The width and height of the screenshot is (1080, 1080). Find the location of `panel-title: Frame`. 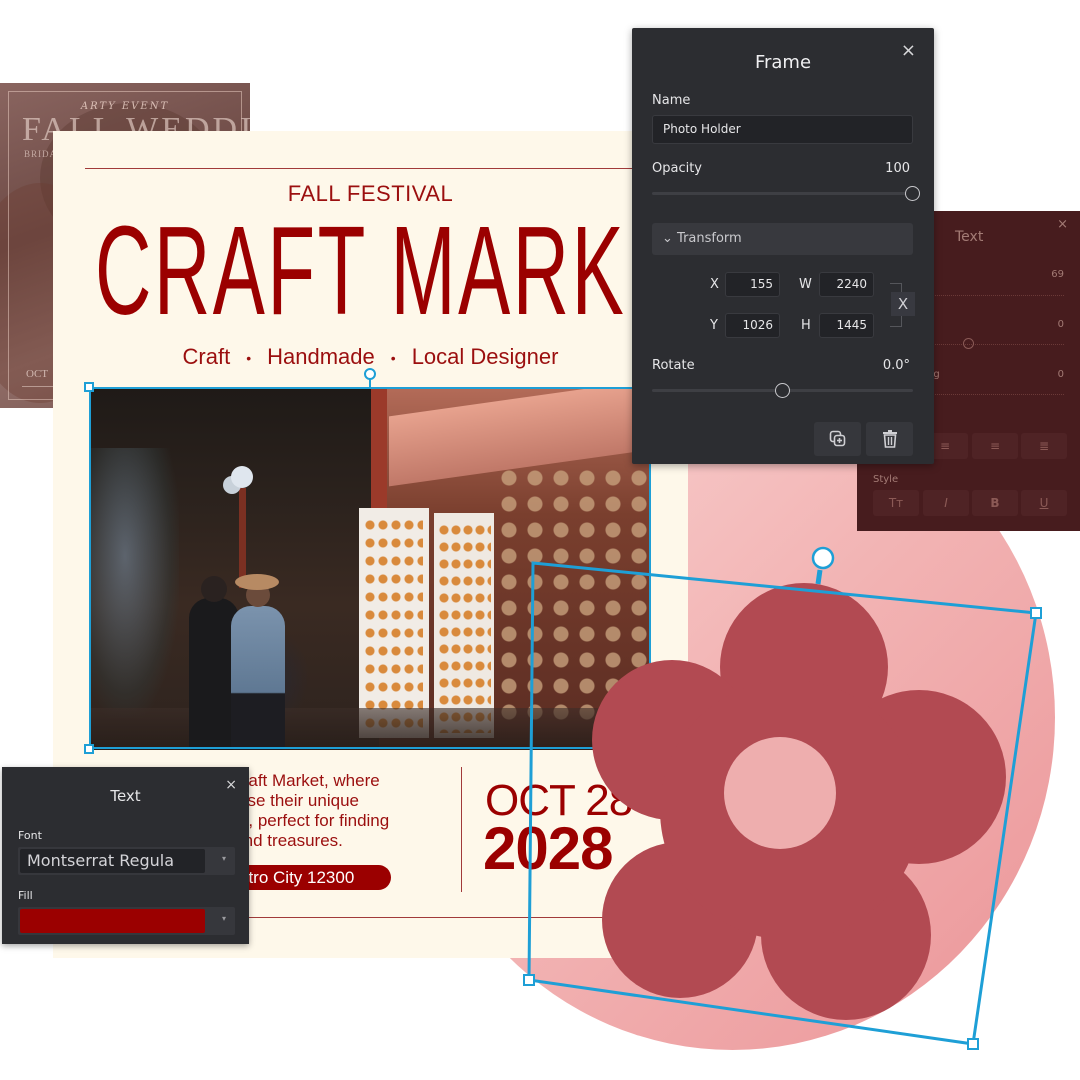

panel-title: Frame is located at coordinates (783, 62).